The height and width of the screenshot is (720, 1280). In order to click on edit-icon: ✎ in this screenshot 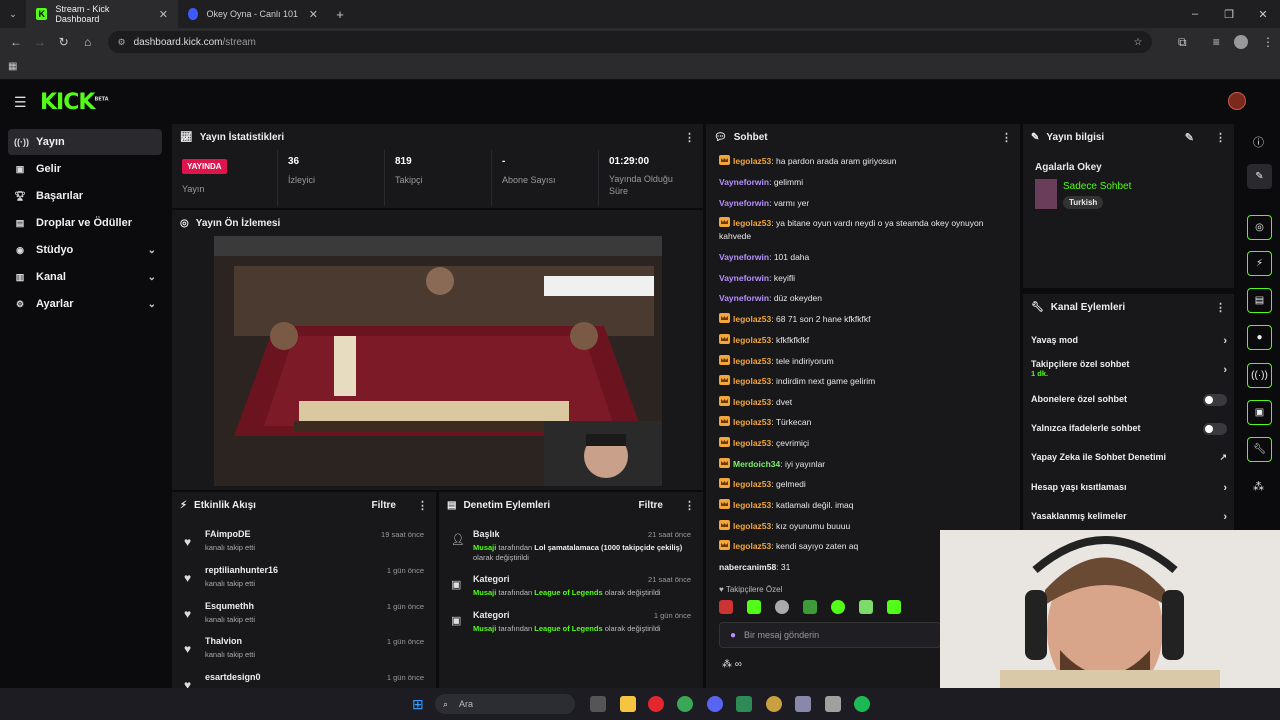, I will do `click(1189, 137)`.